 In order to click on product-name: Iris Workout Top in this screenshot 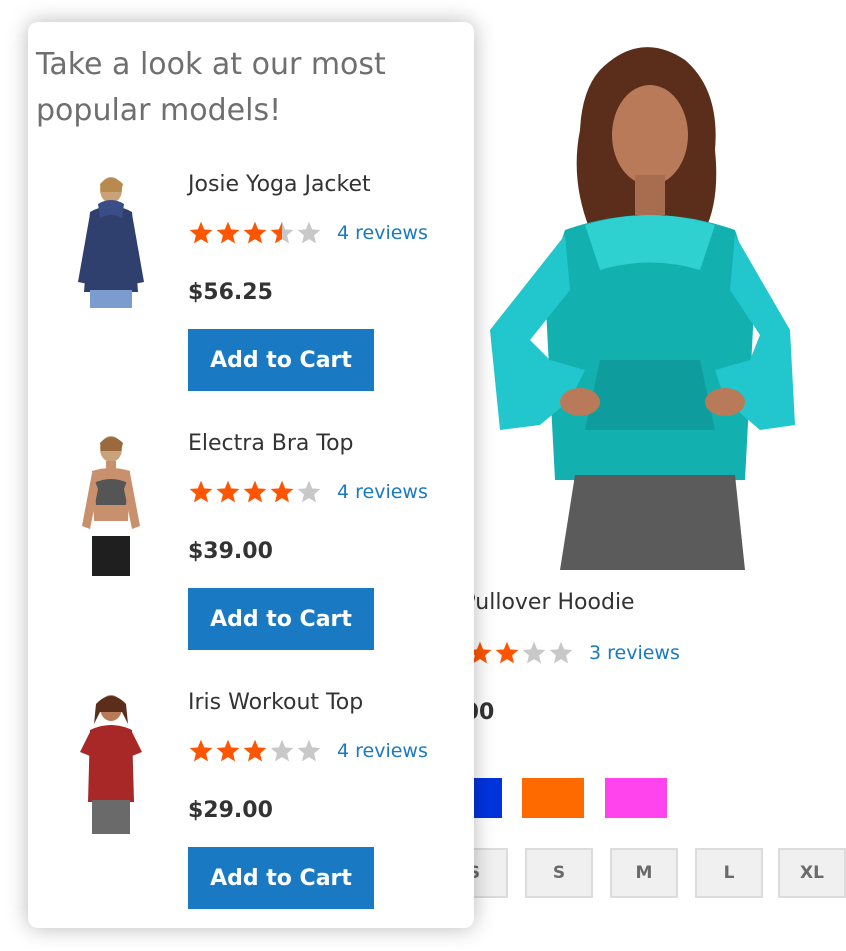, I will do `click(275, 702)`.